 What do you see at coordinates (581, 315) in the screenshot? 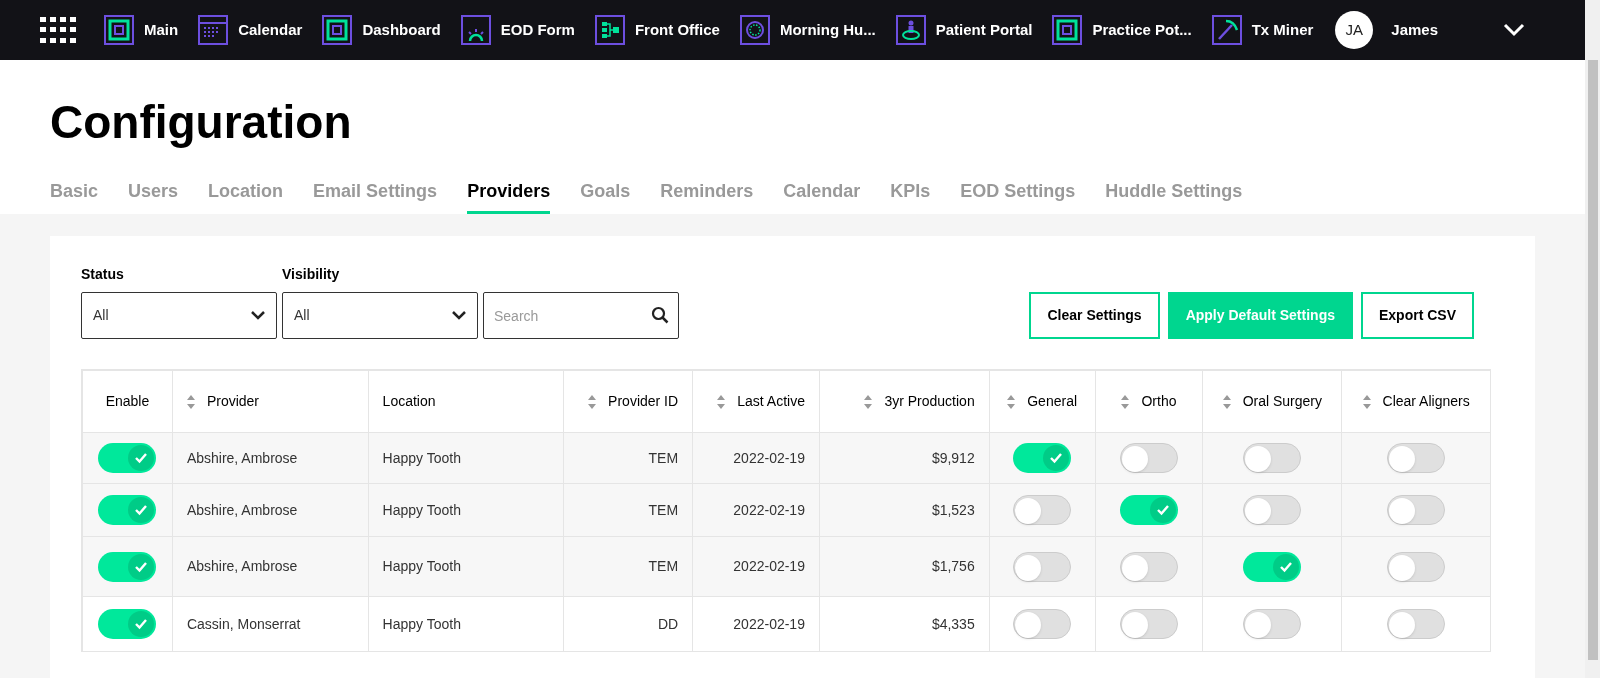
I see `search-field: Search` at bounding box center [581, 315].